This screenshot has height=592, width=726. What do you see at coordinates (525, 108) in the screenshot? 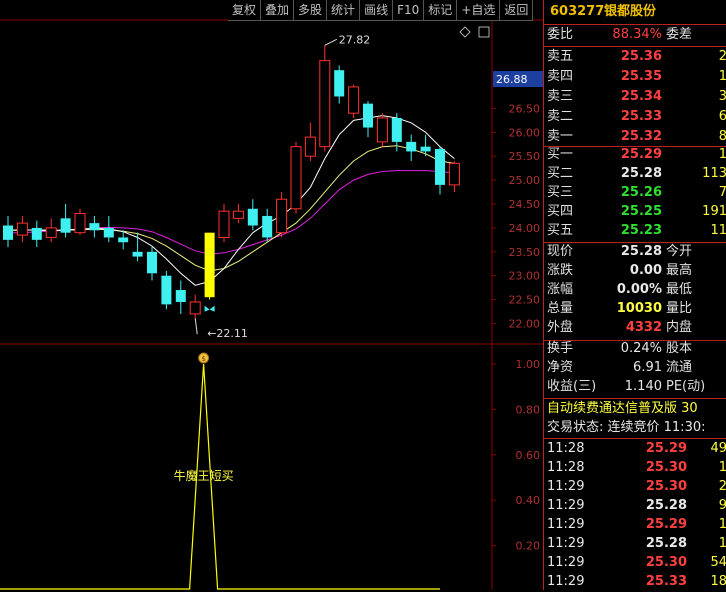
I see `price-tick-label: 26.50` at bounding box center [525, 108].